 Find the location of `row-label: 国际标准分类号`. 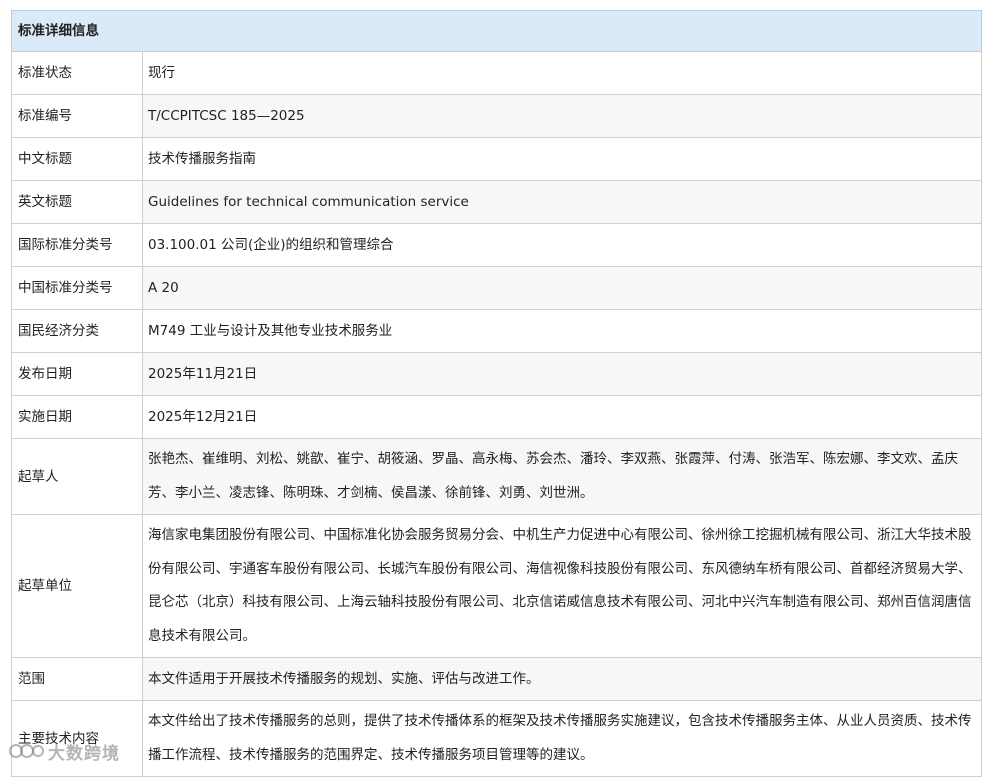

row-label: 国际标准分类号 is located at coordinates (77, 245).